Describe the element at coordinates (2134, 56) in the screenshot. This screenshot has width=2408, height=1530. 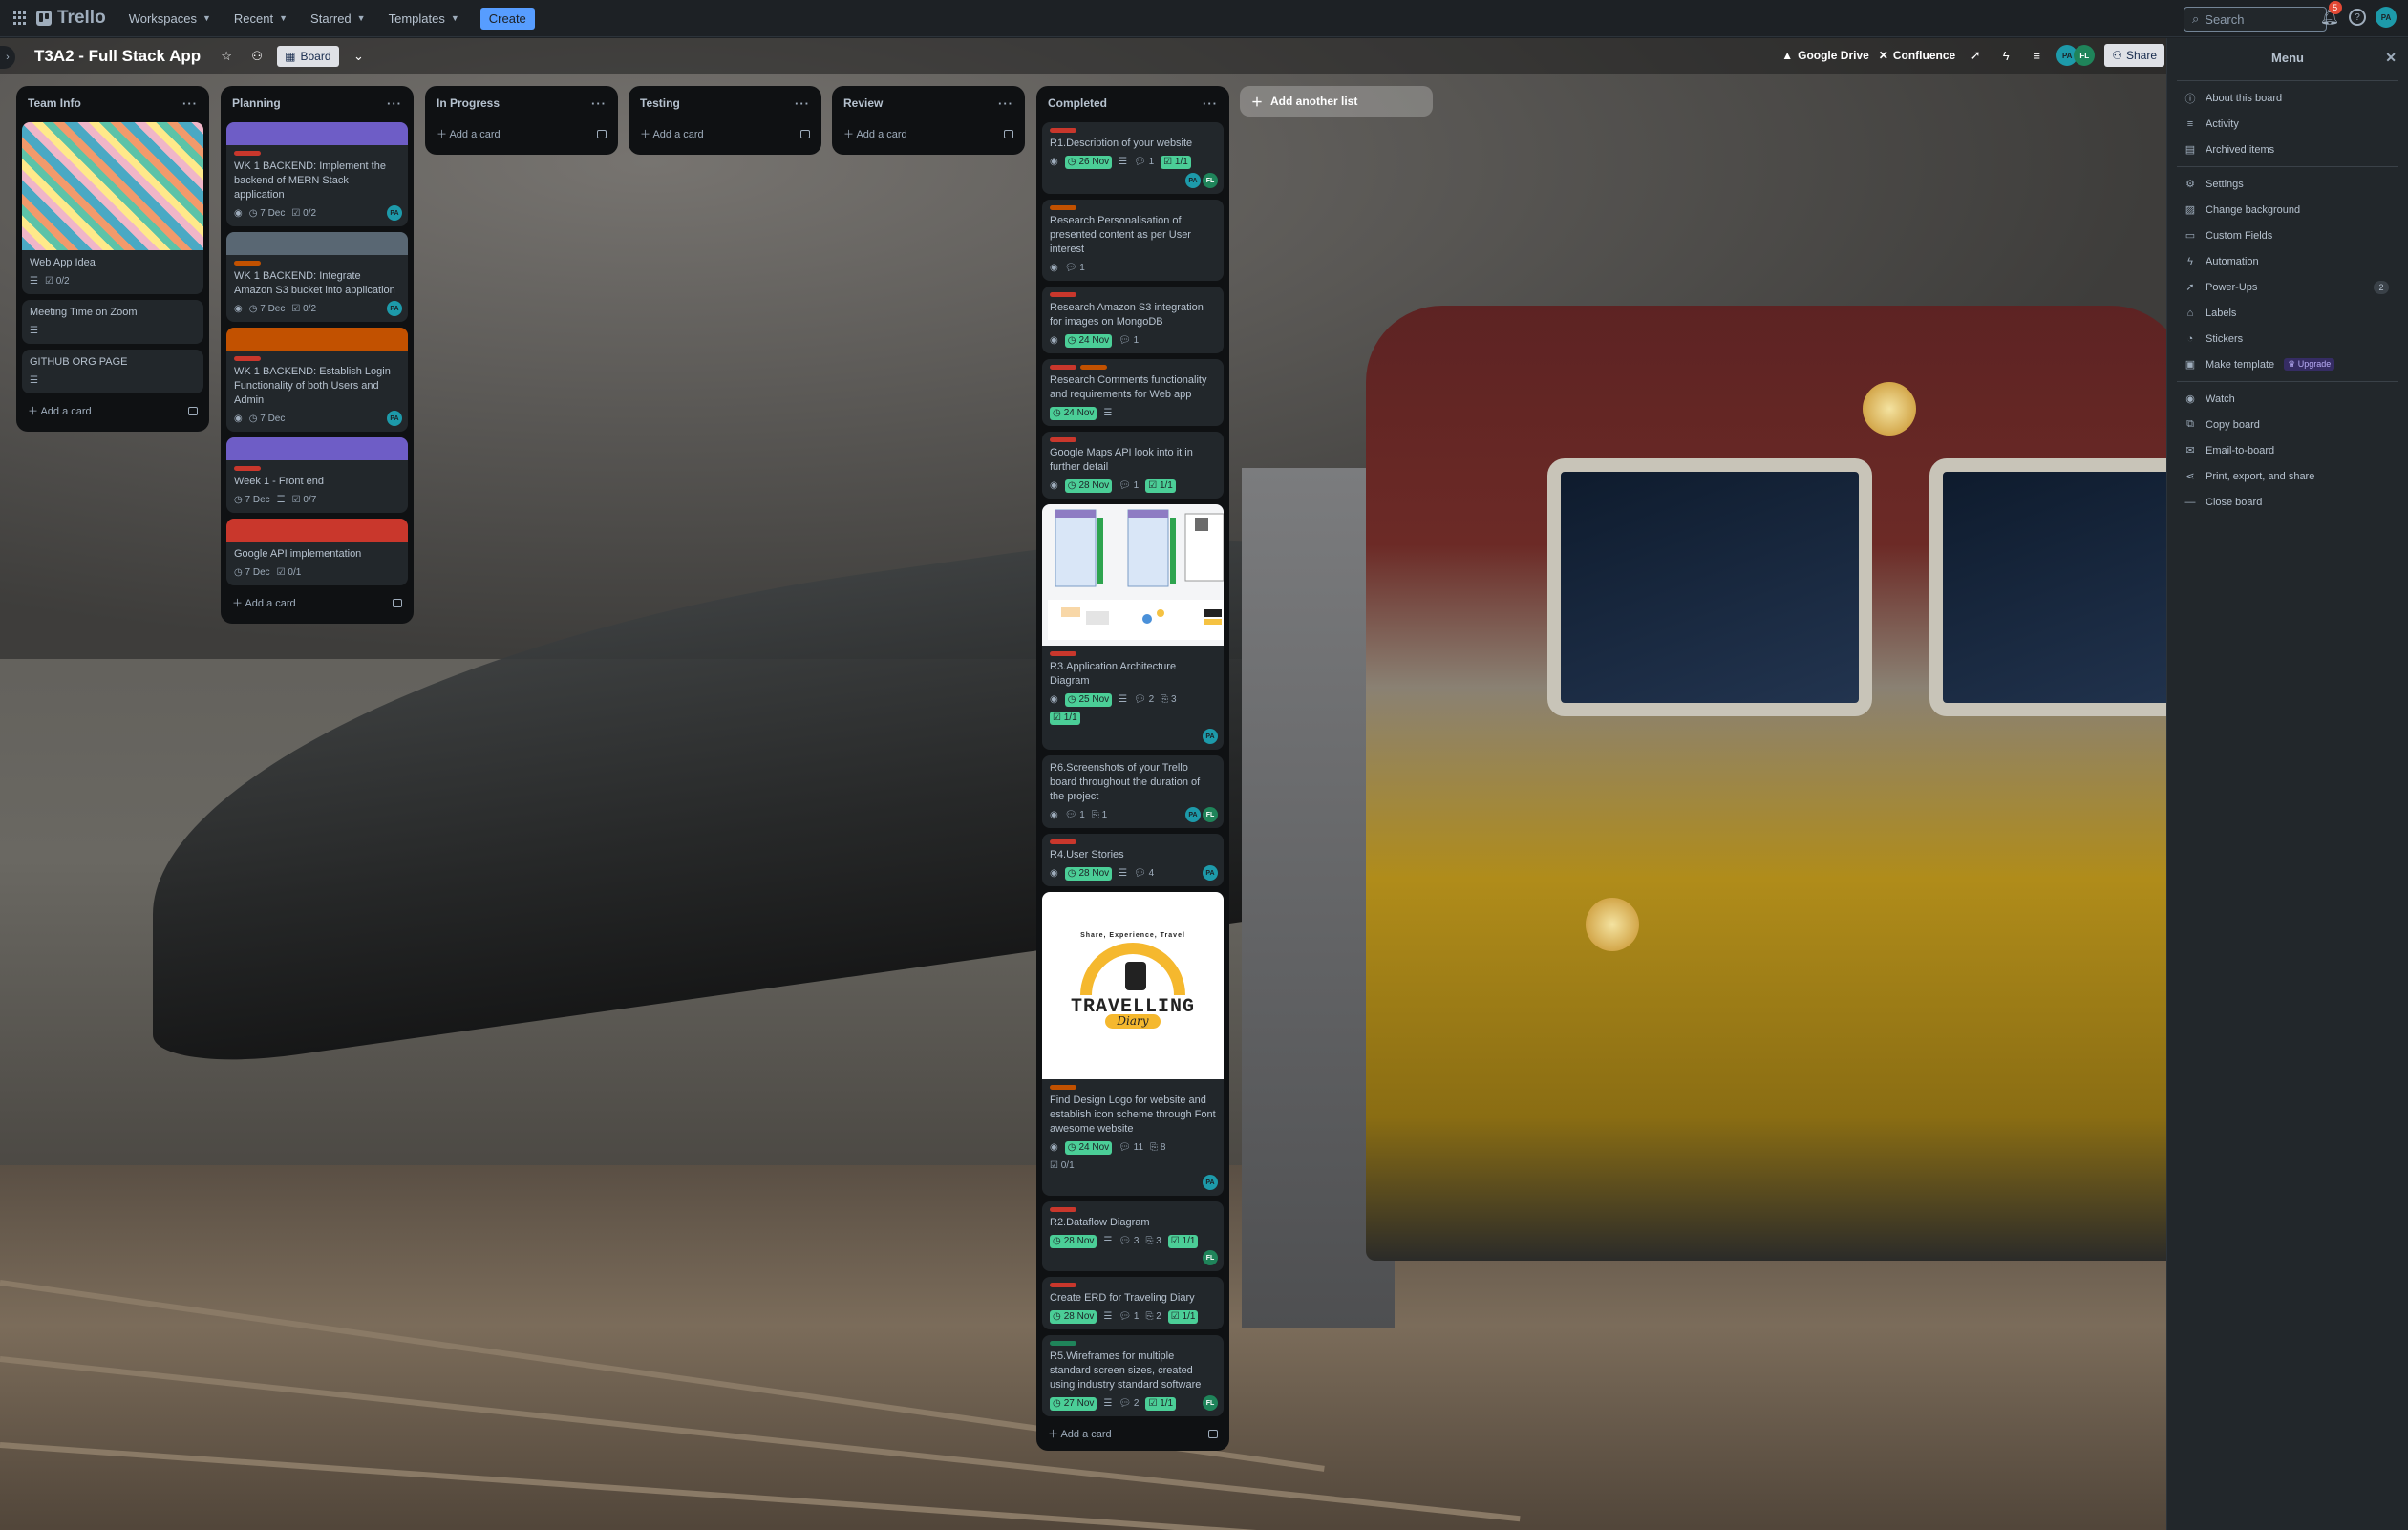
I see `share-button: ⚇ Share` at that location.